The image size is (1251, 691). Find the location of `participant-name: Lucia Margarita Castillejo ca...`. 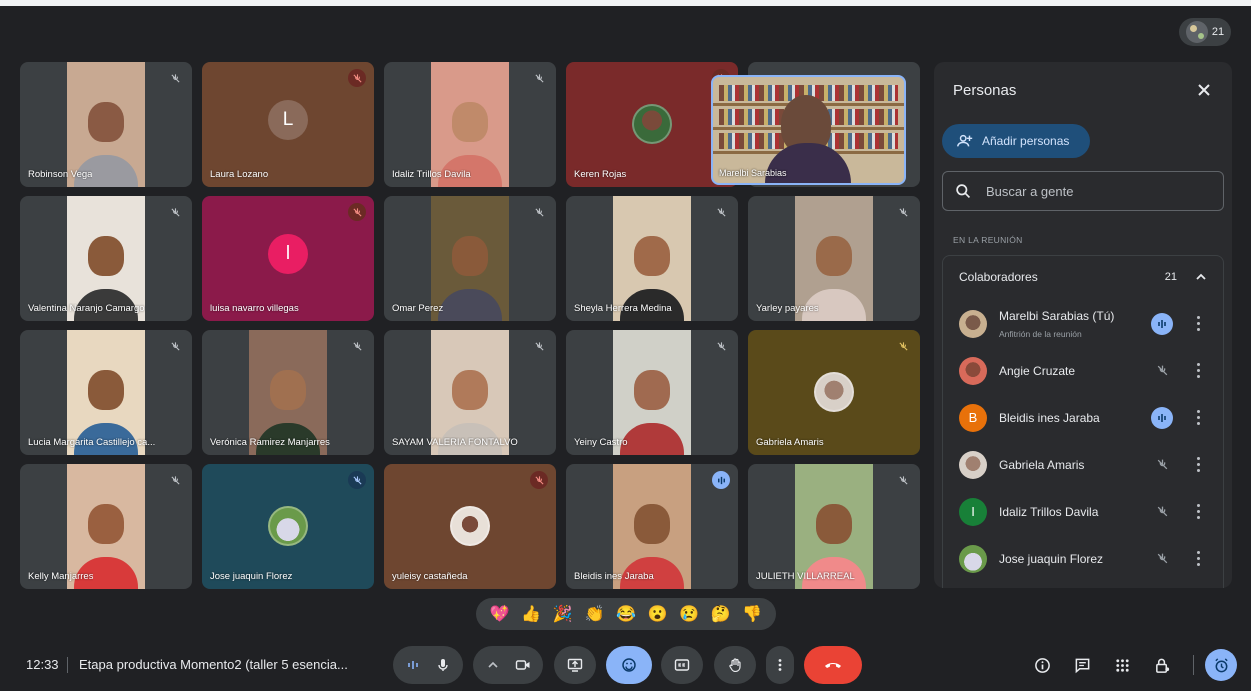

participant-name: Lucia Margarita Castillejo ca... is located at coordinates (92, 442).